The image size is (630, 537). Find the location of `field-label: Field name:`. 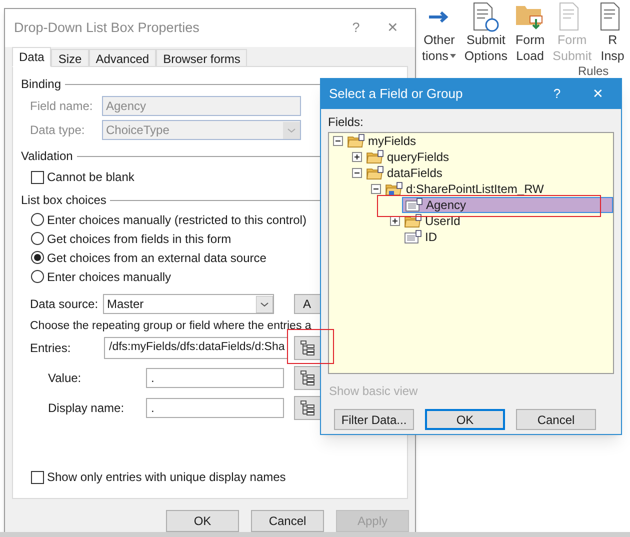

field-label: Field name: is located at coordinates (62, 106).